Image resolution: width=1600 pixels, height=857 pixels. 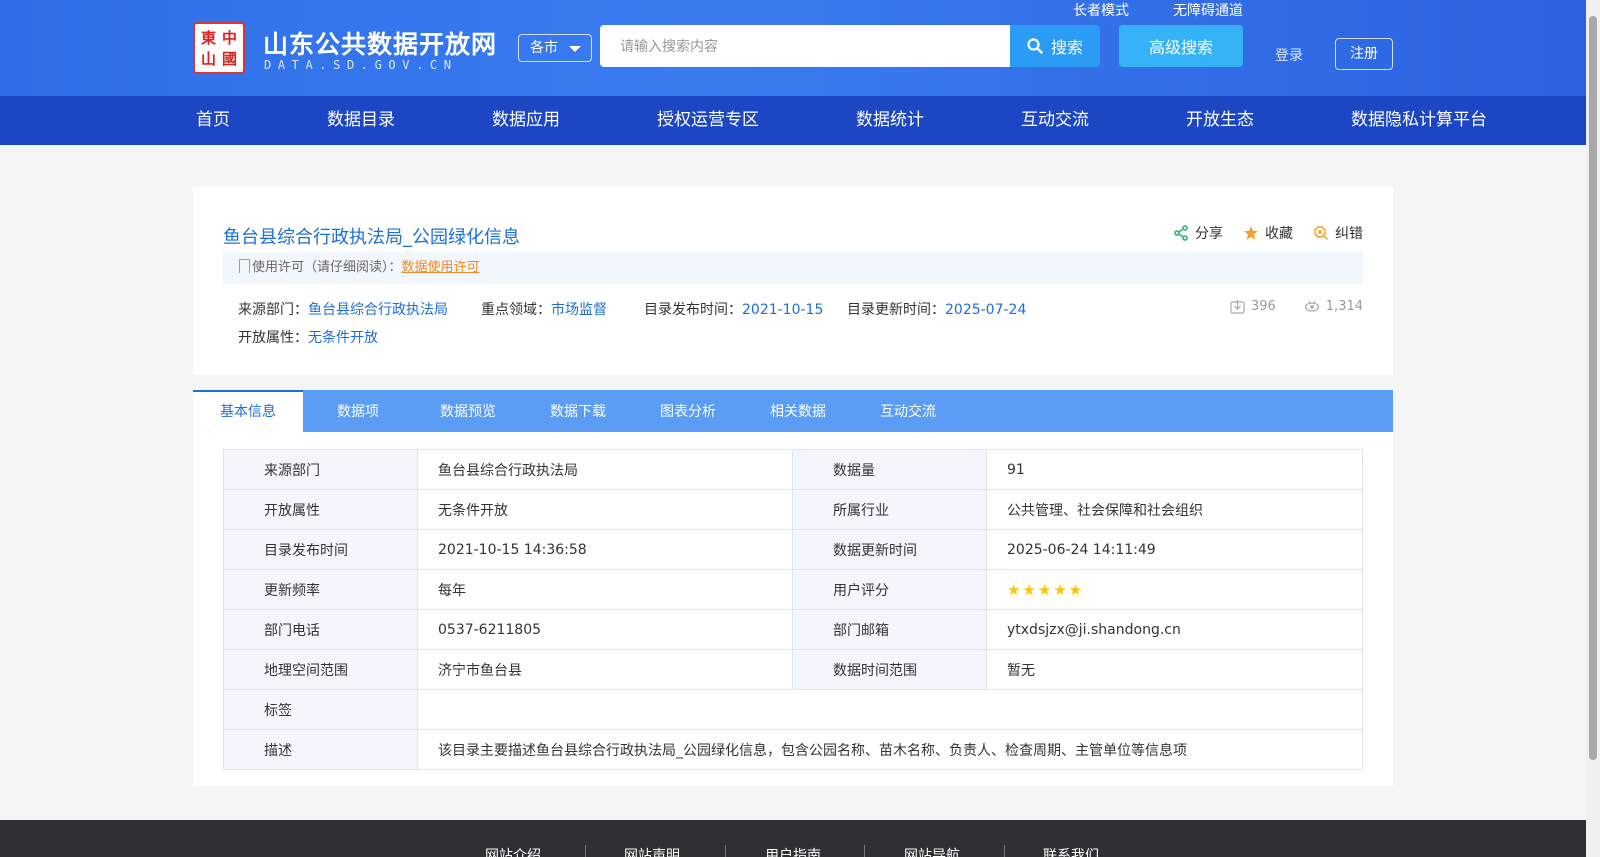 What do you see at coordinates (1296, 306) in the screenshot?
I see `dataset-stats: 396 1,314` at bounding box center [1296, 306].